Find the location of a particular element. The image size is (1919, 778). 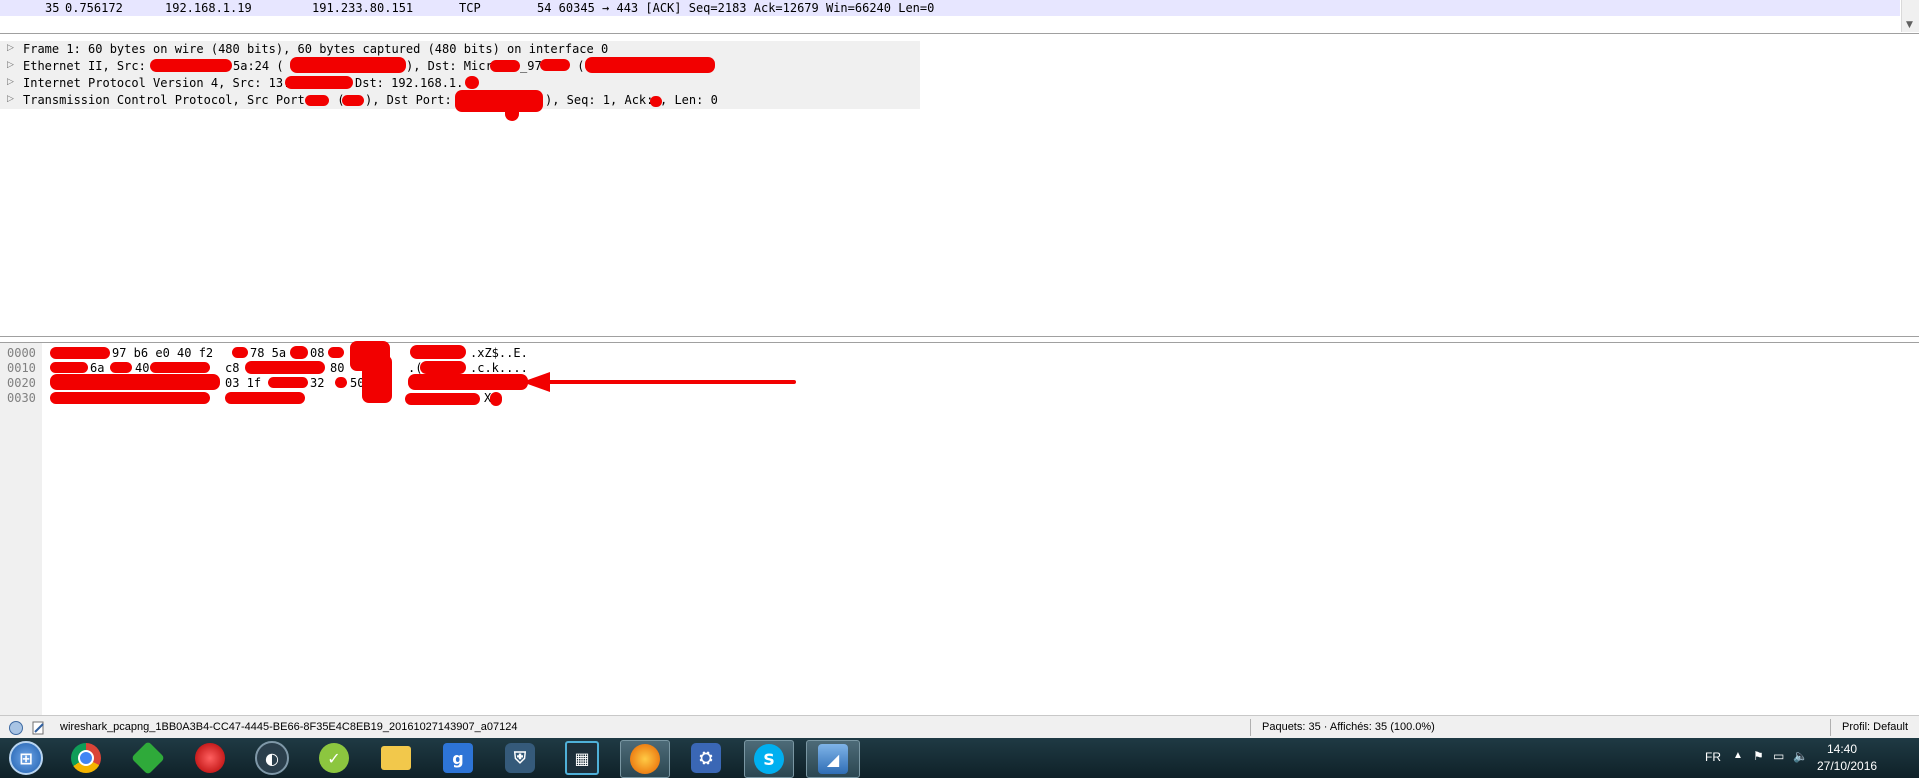

hex-bytes: c8 is located at coordinates (232, 368).